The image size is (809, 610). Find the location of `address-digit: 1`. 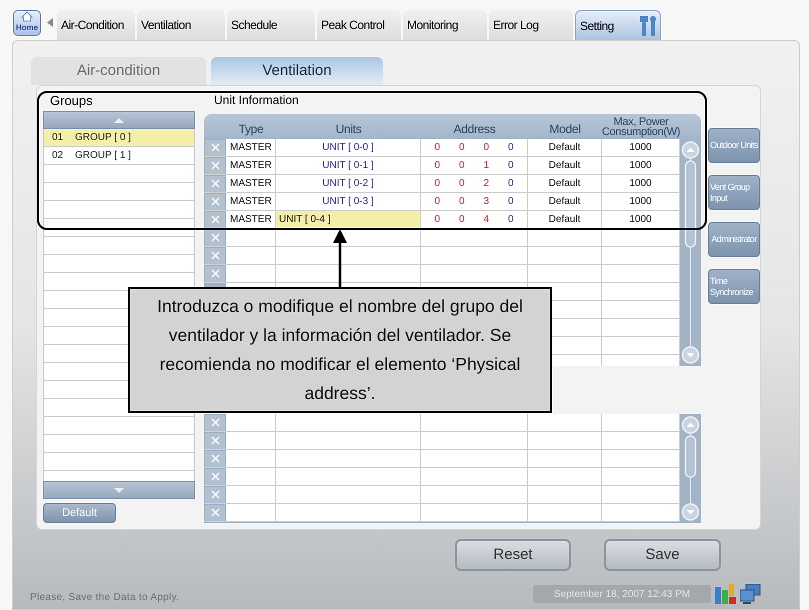

address-digit: 1 is located at coordinates (486, 166).